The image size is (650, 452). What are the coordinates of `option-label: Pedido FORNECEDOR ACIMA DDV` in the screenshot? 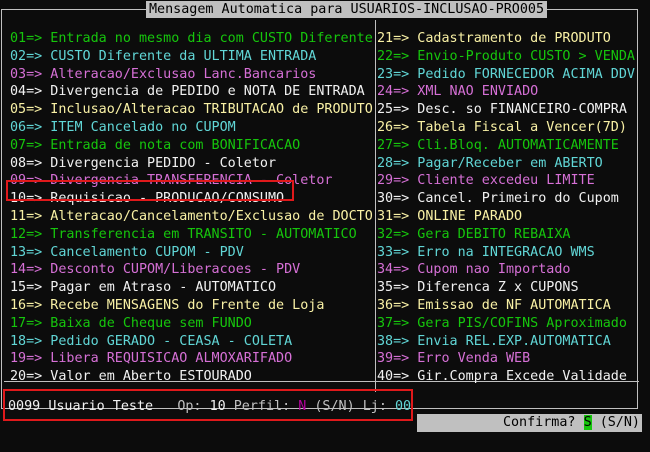 It's located at (522, 74).